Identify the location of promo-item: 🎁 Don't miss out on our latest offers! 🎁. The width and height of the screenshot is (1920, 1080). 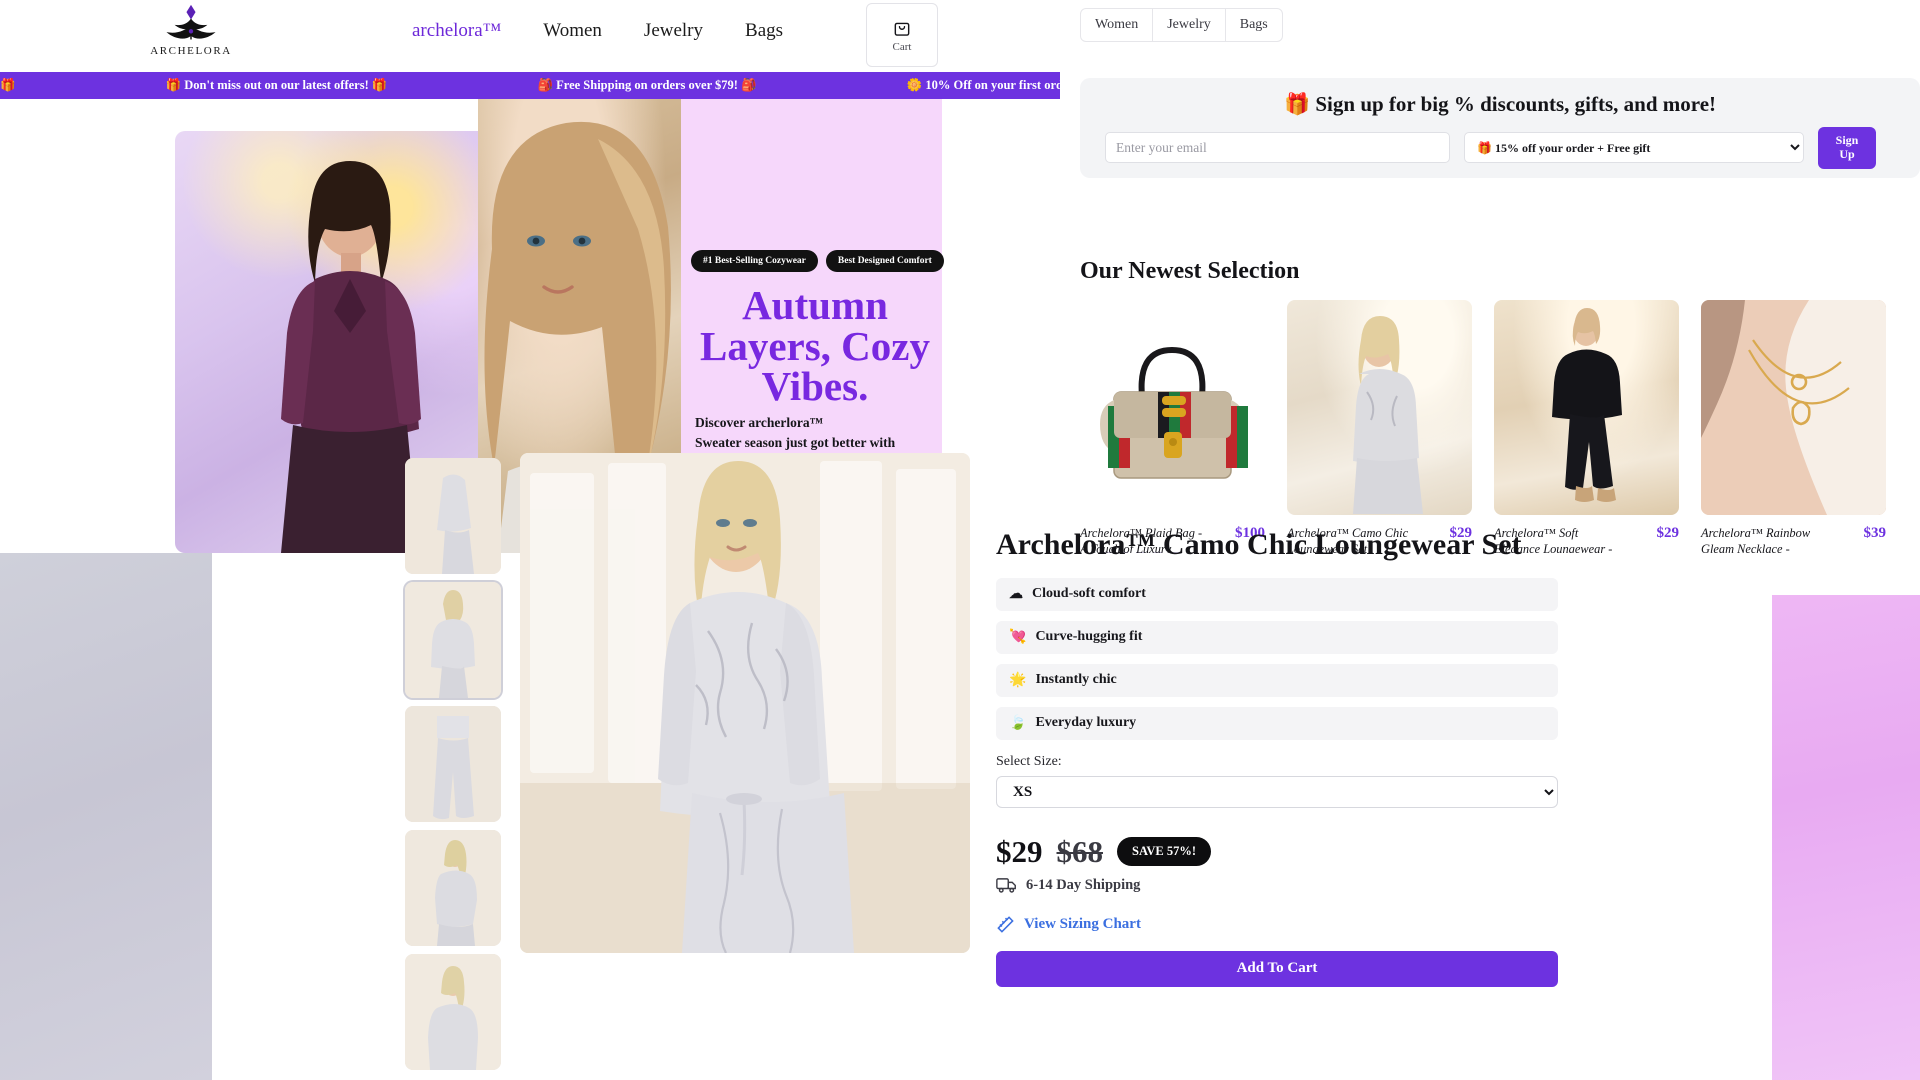
(276, 85).